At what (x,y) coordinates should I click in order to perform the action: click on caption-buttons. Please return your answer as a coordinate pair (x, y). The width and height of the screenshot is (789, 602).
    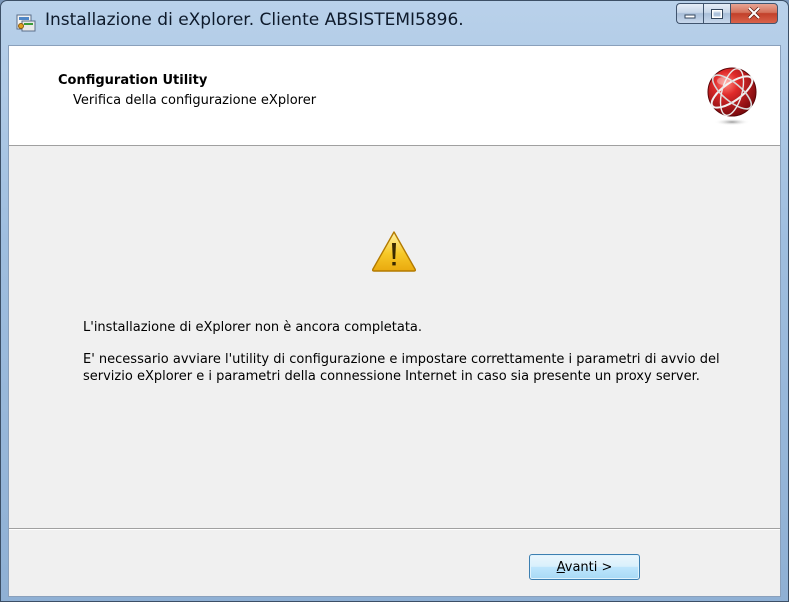
    Looking at the image, I should click on (727, 14).